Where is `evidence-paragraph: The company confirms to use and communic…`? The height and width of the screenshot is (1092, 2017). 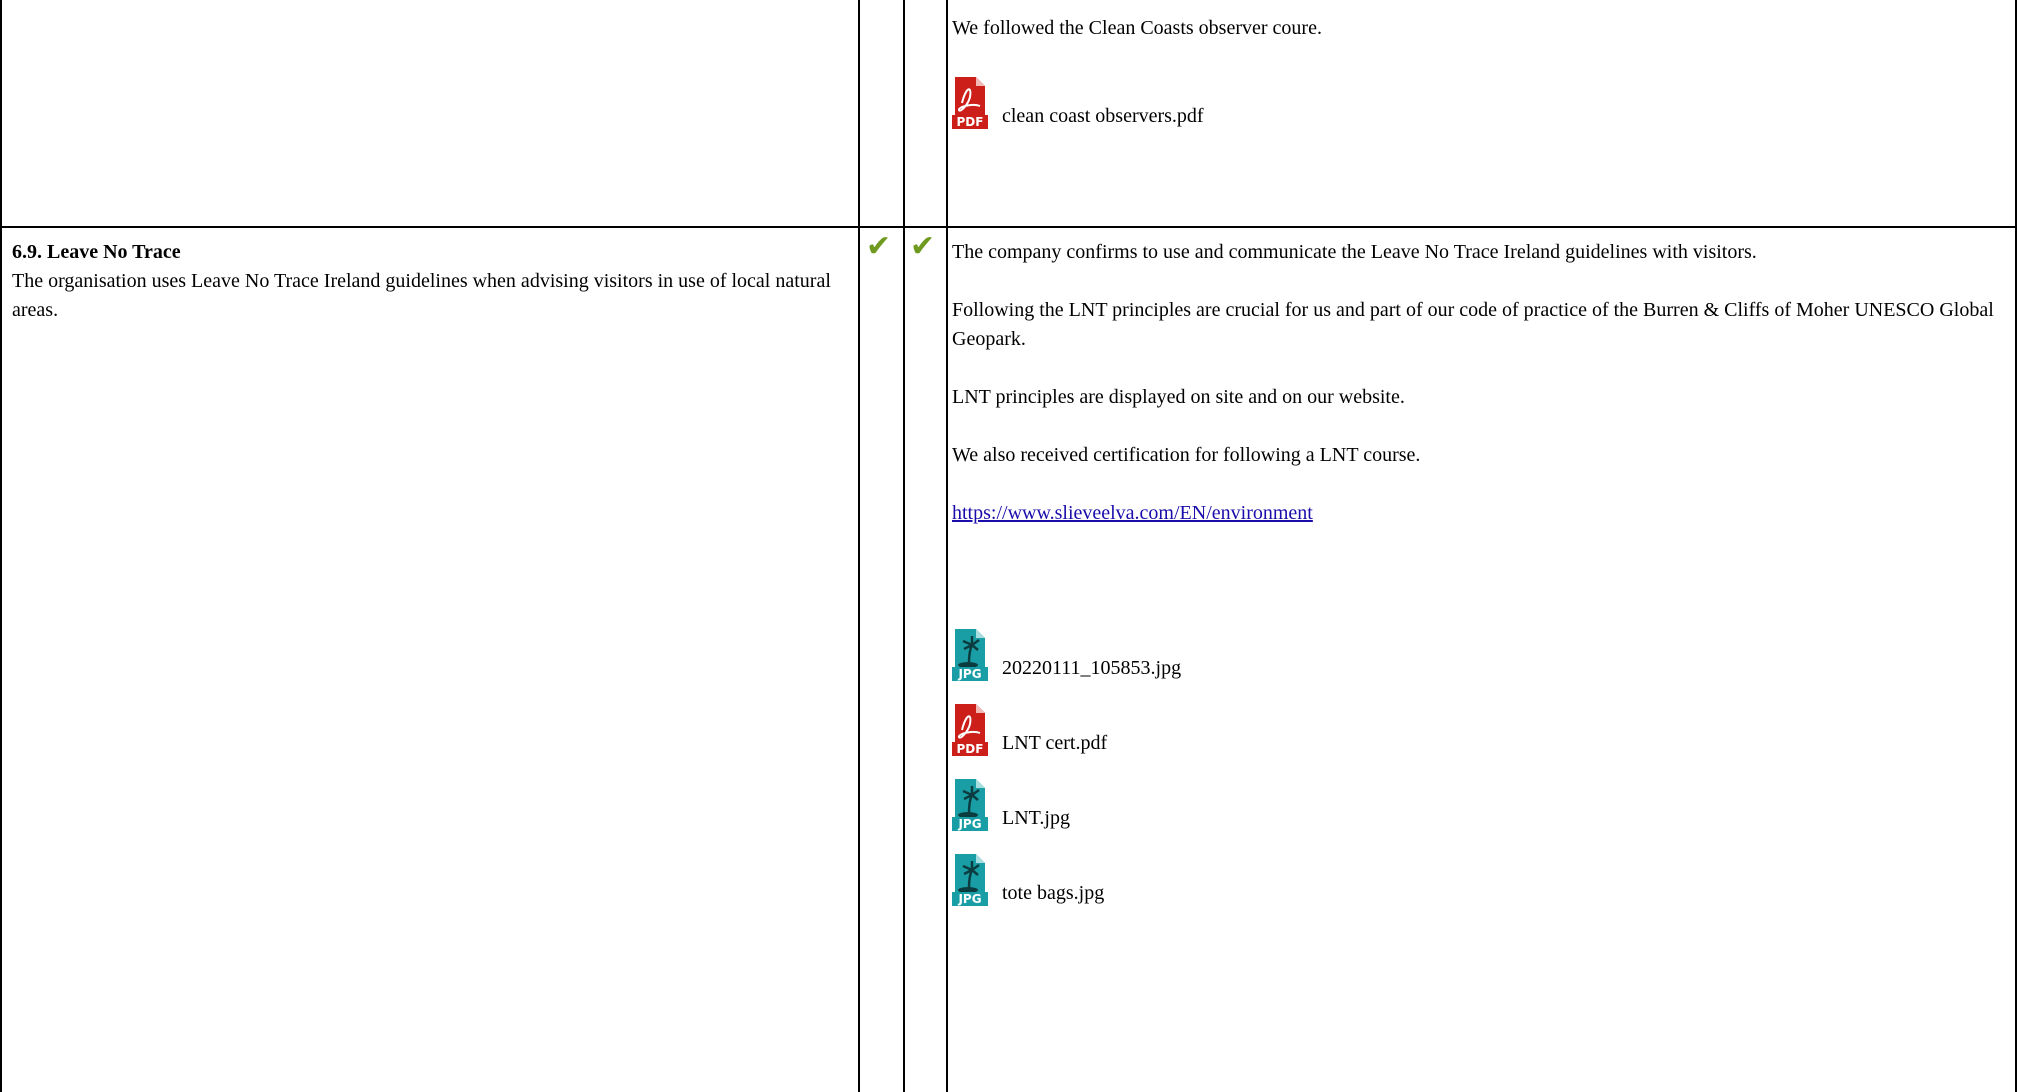 evidence-paragraph: The company confirms to use and communic… is located at coordinates (1354, 252).